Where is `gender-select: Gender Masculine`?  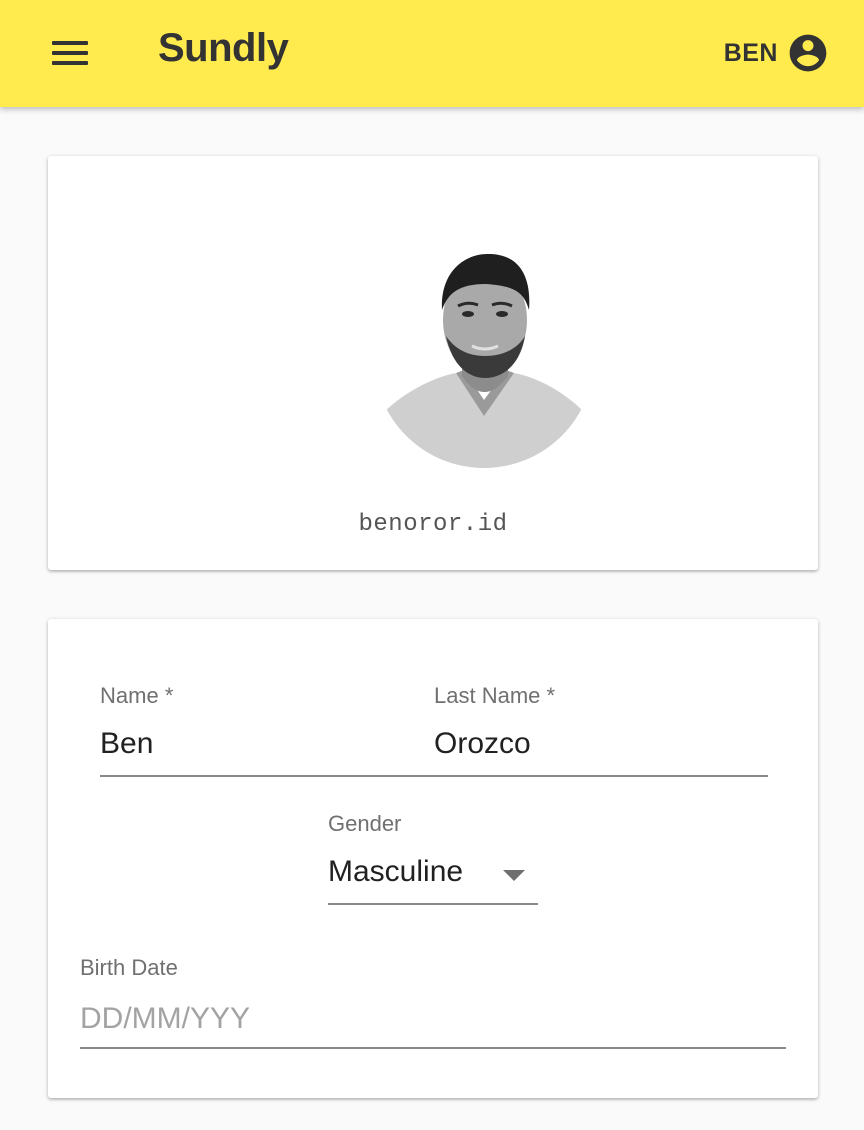 gender-select: Gender Masculine is located at coordinates (433, 859).